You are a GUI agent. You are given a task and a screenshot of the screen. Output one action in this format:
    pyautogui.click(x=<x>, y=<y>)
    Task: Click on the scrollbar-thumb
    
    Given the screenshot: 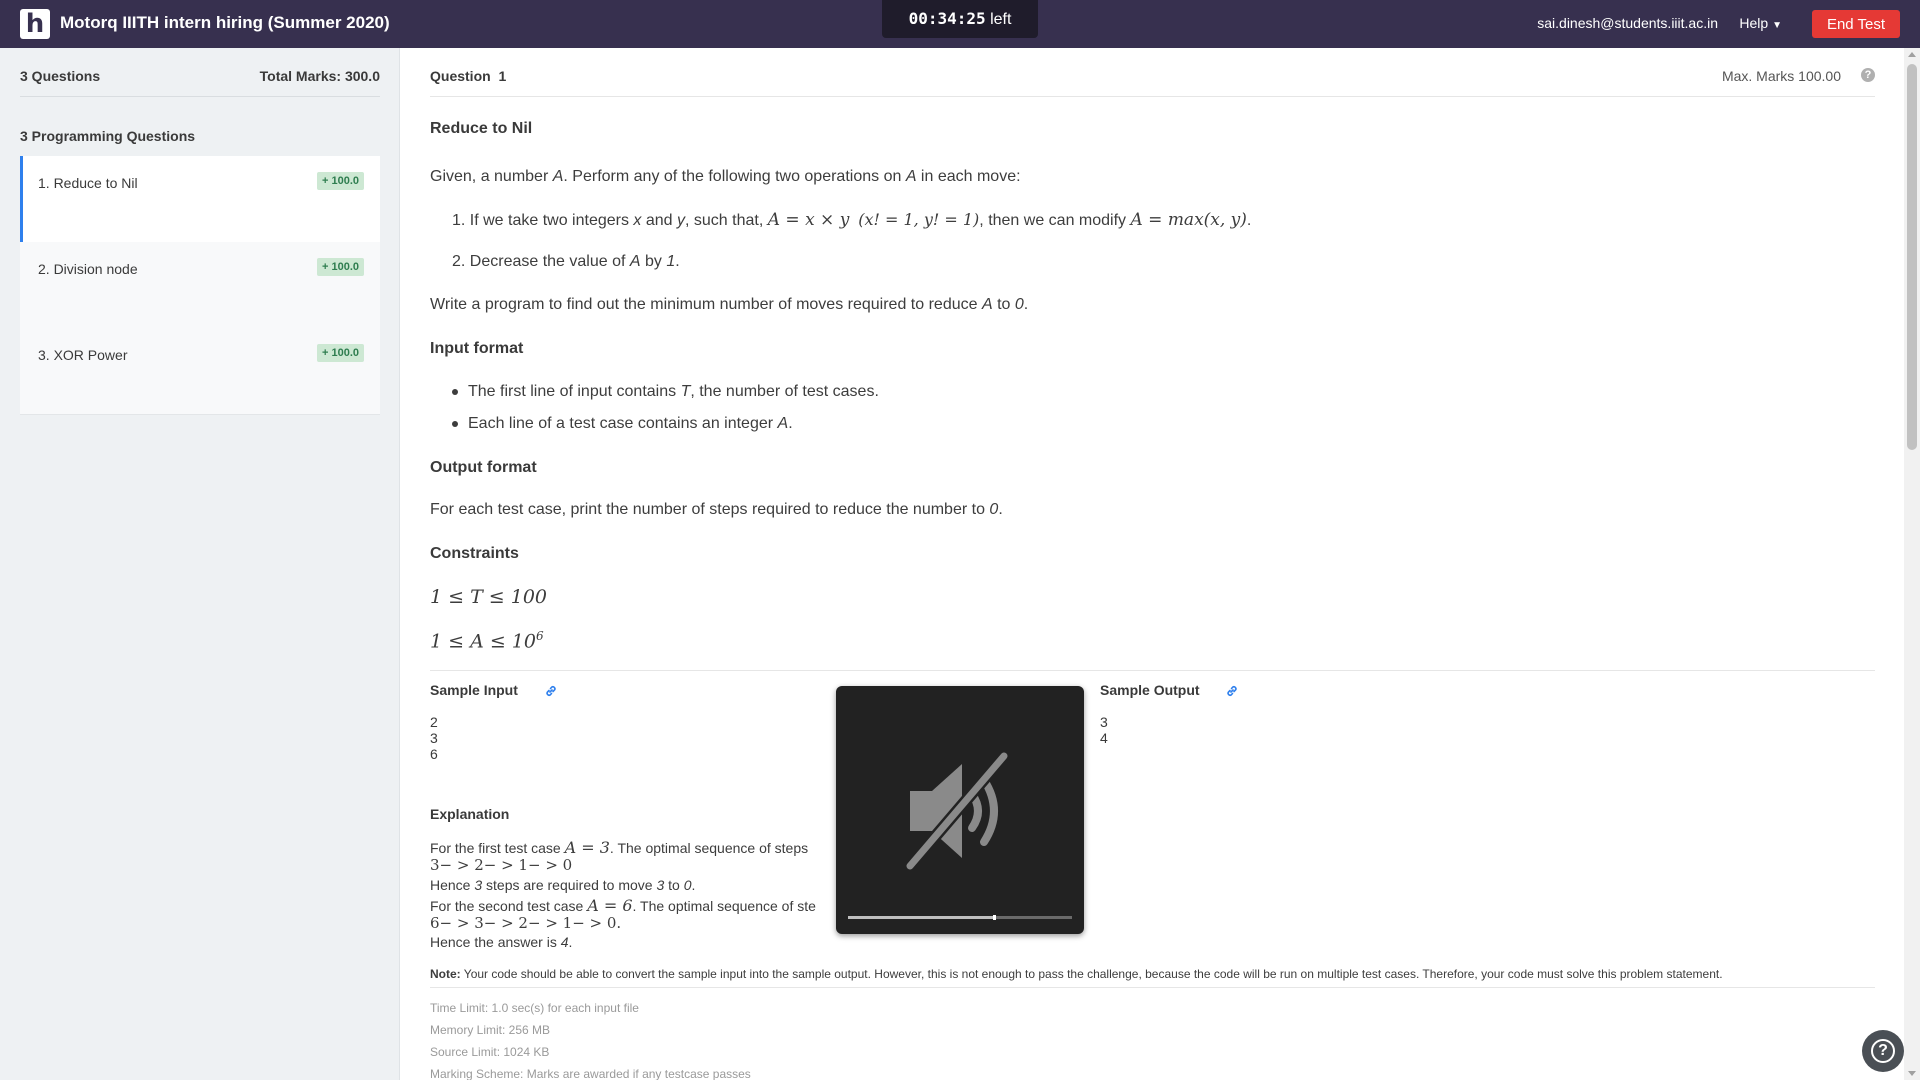 What is the action you would take?
    pyautogui.click(x=1912, y=257)
    